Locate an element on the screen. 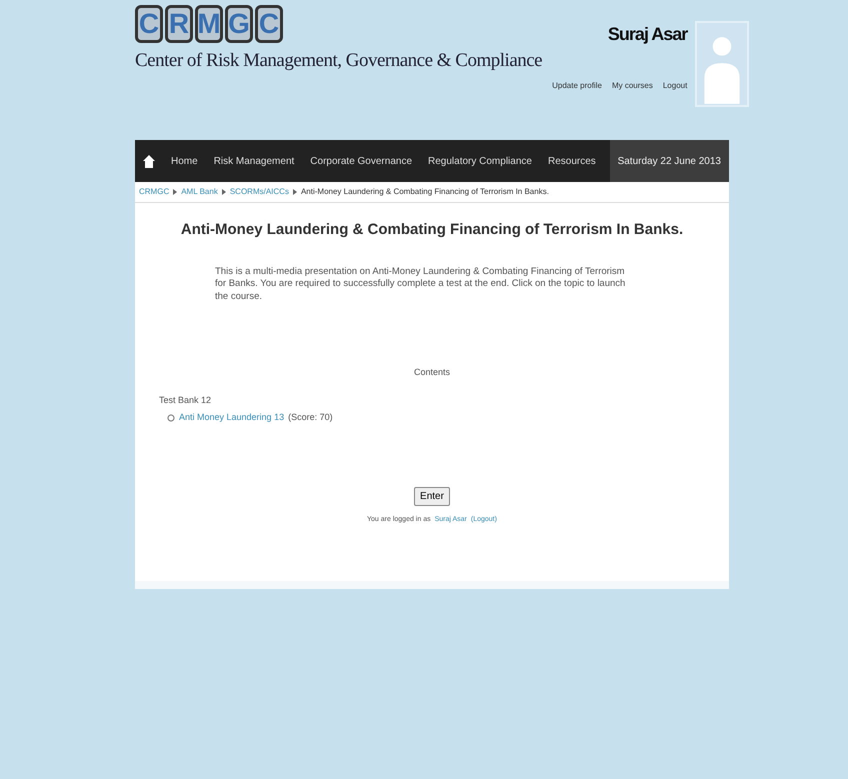 The image size is (848, 779). avatar-icon is located at coordinates (722, 64).